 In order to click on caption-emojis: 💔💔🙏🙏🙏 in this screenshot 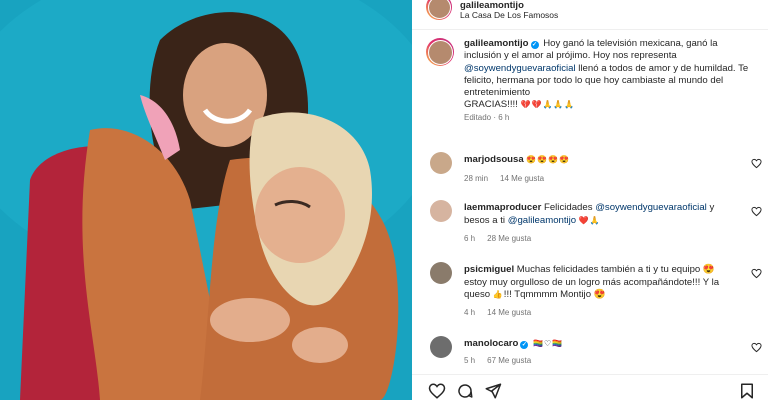, I will do `click(548, 105)`.